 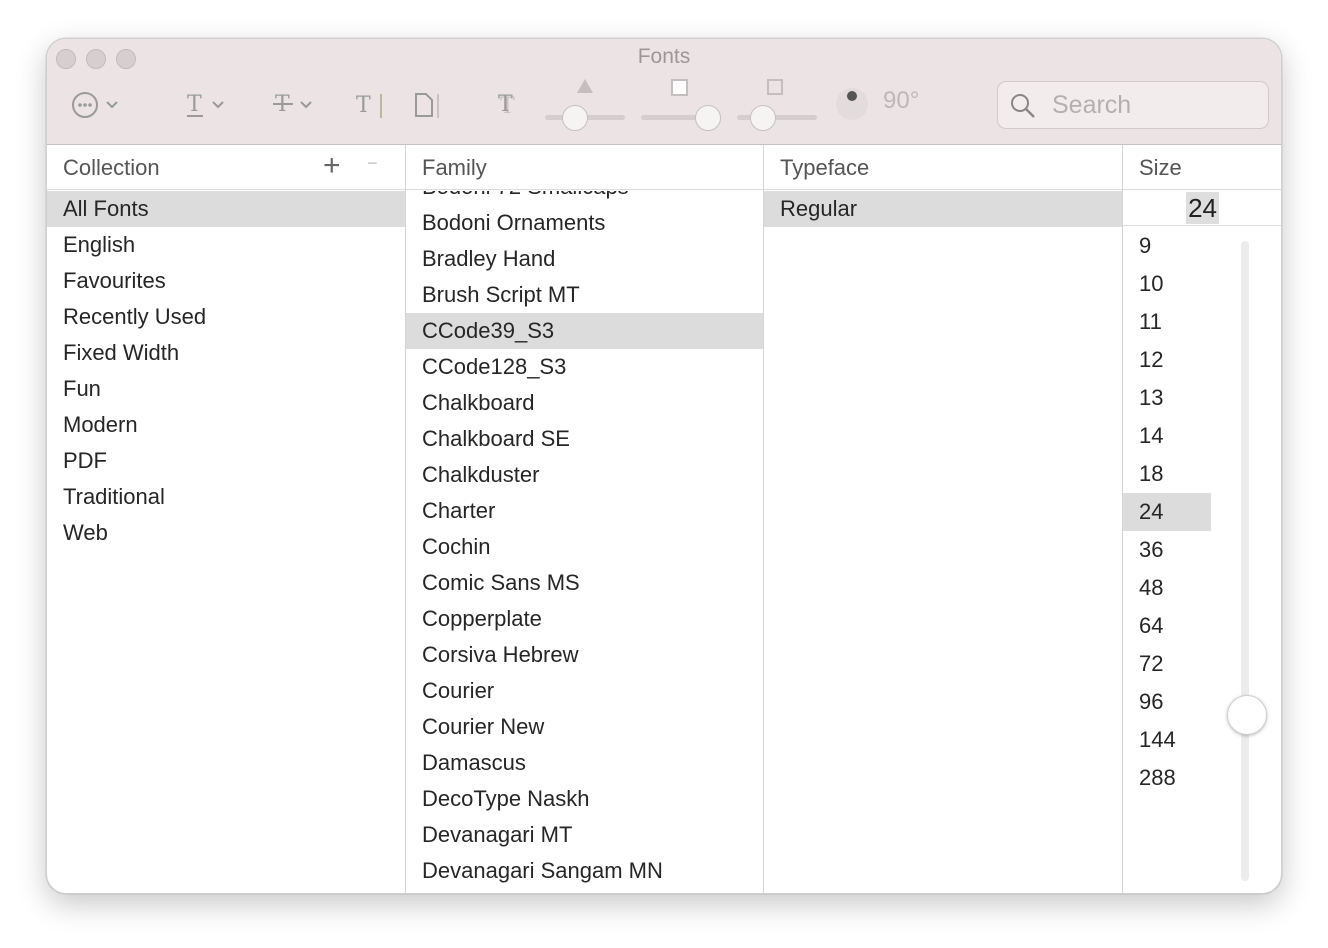 I want to click on size-item: 13, so click(x=1167, y=398).